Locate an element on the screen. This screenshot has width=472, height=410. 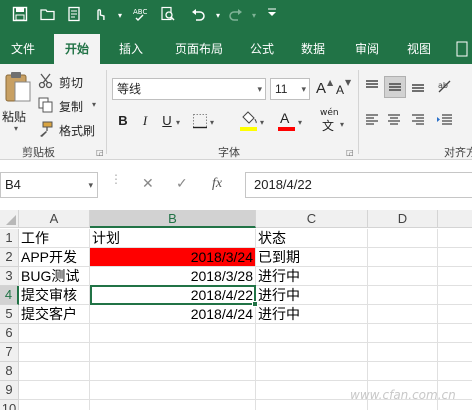
grow-font-button: A is located at coordinates (321, 88).